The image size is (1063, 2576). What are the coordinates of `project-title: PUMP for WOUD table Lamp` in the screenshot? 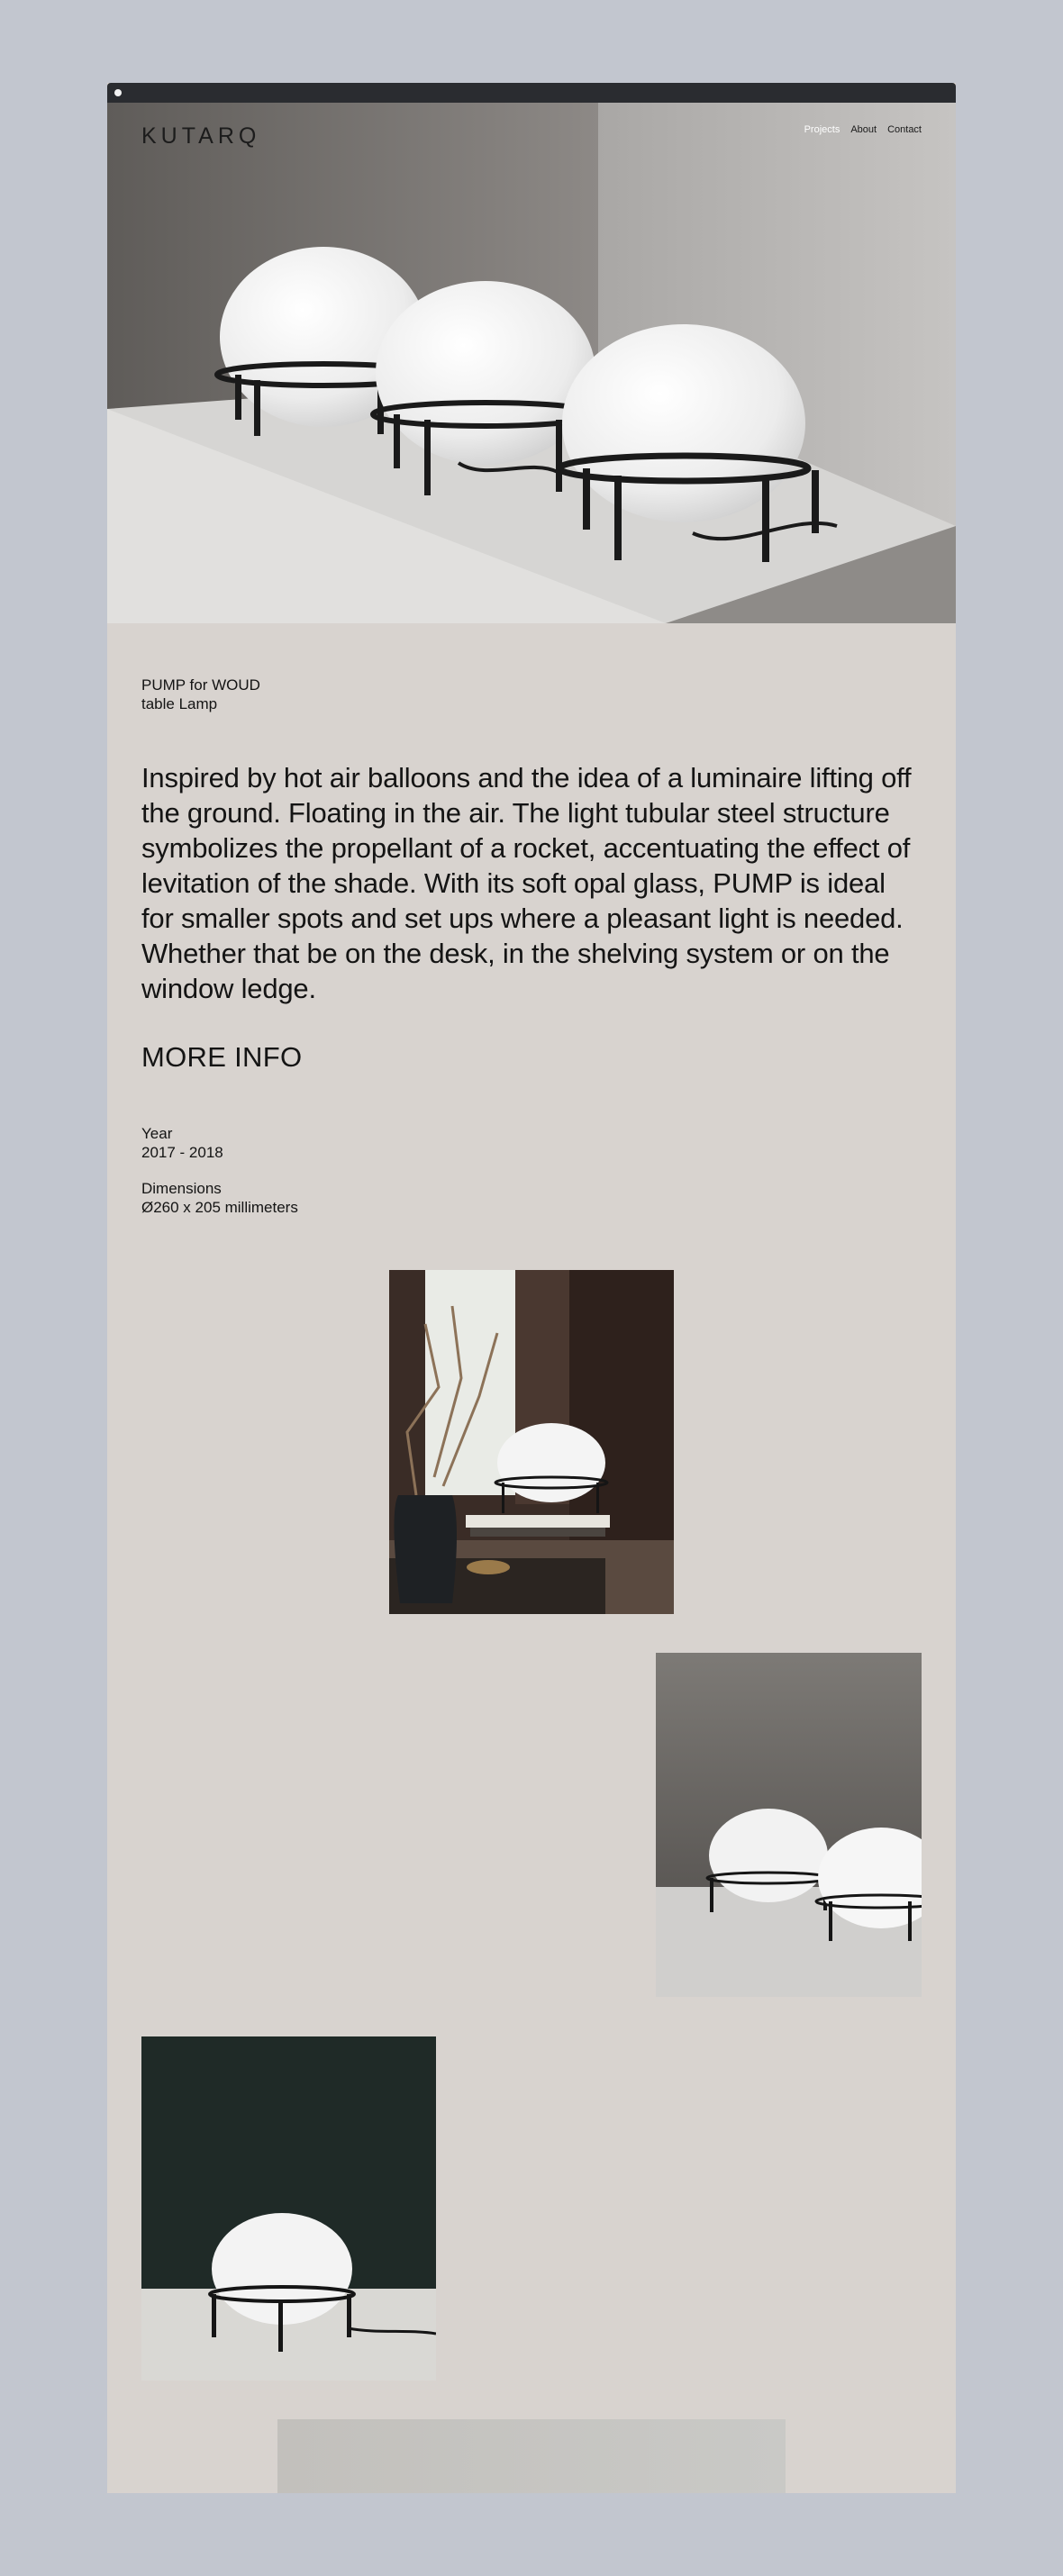 It's located at (200, 694).